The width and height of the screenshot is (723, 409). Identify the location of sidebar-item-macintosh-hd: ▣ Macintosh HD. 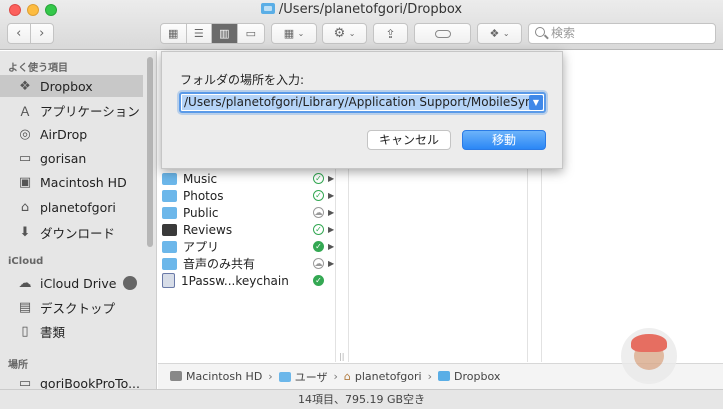
(71, 182).